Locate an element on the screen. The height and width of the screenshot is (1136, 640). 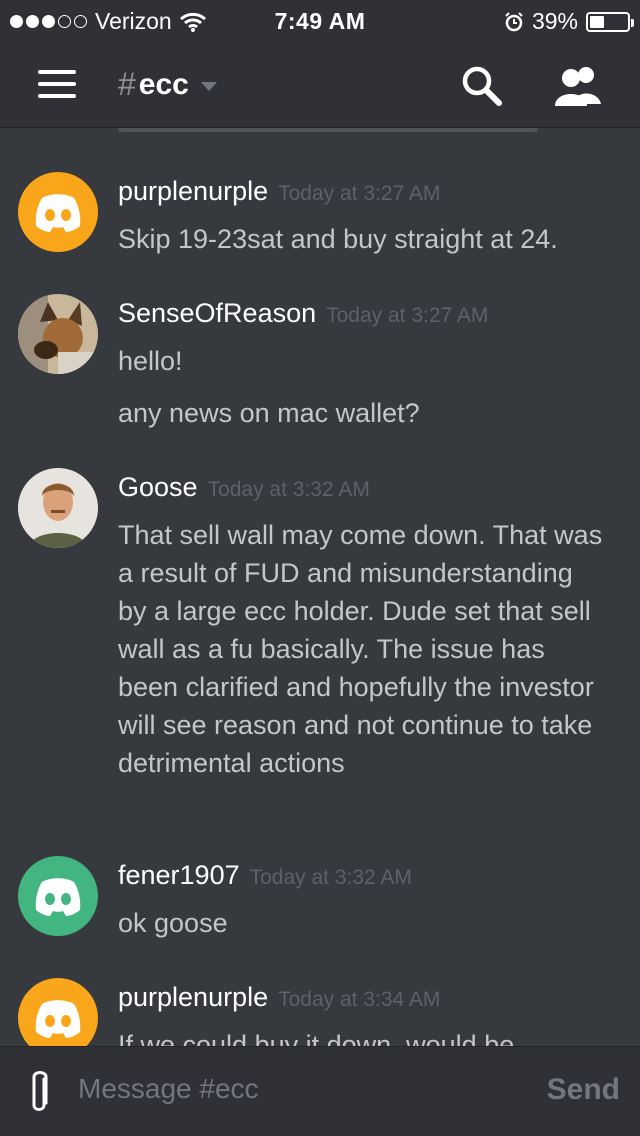
channel-name: ecc is located at coordinates (163, 84).